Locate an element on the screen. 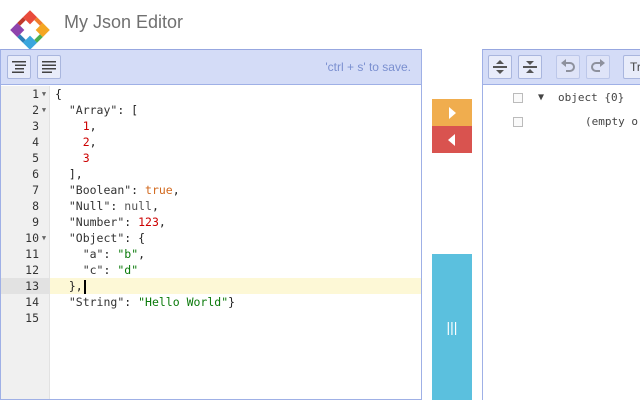 Image resolution: width=640 pixels, height=400 pixels. redo-icon is located at coordinates (598, 65).